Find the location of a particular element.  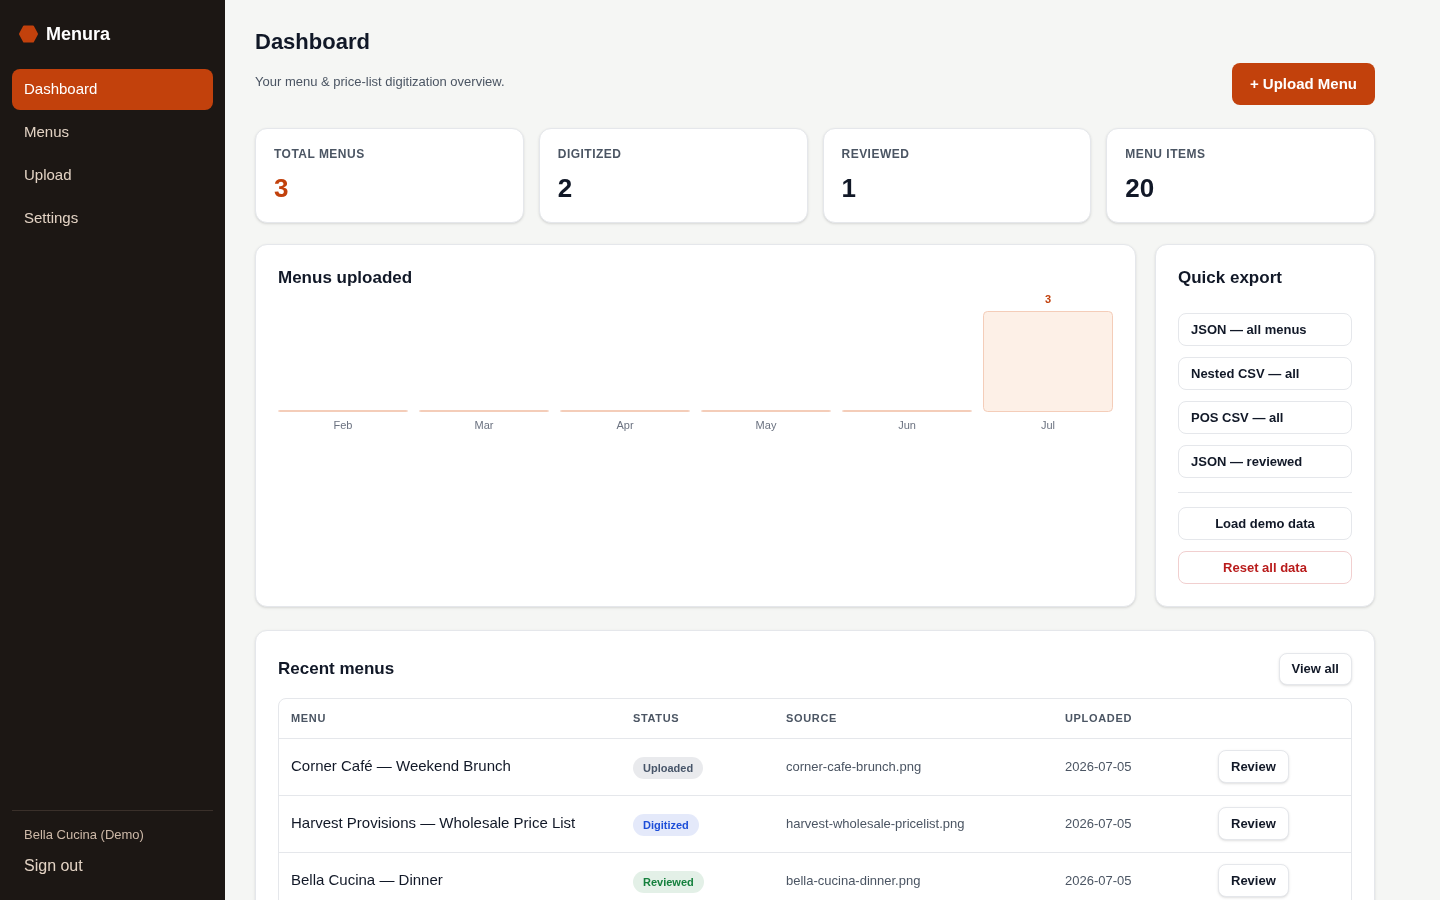

column-header: STATUS is located at coordinates (697, 718).